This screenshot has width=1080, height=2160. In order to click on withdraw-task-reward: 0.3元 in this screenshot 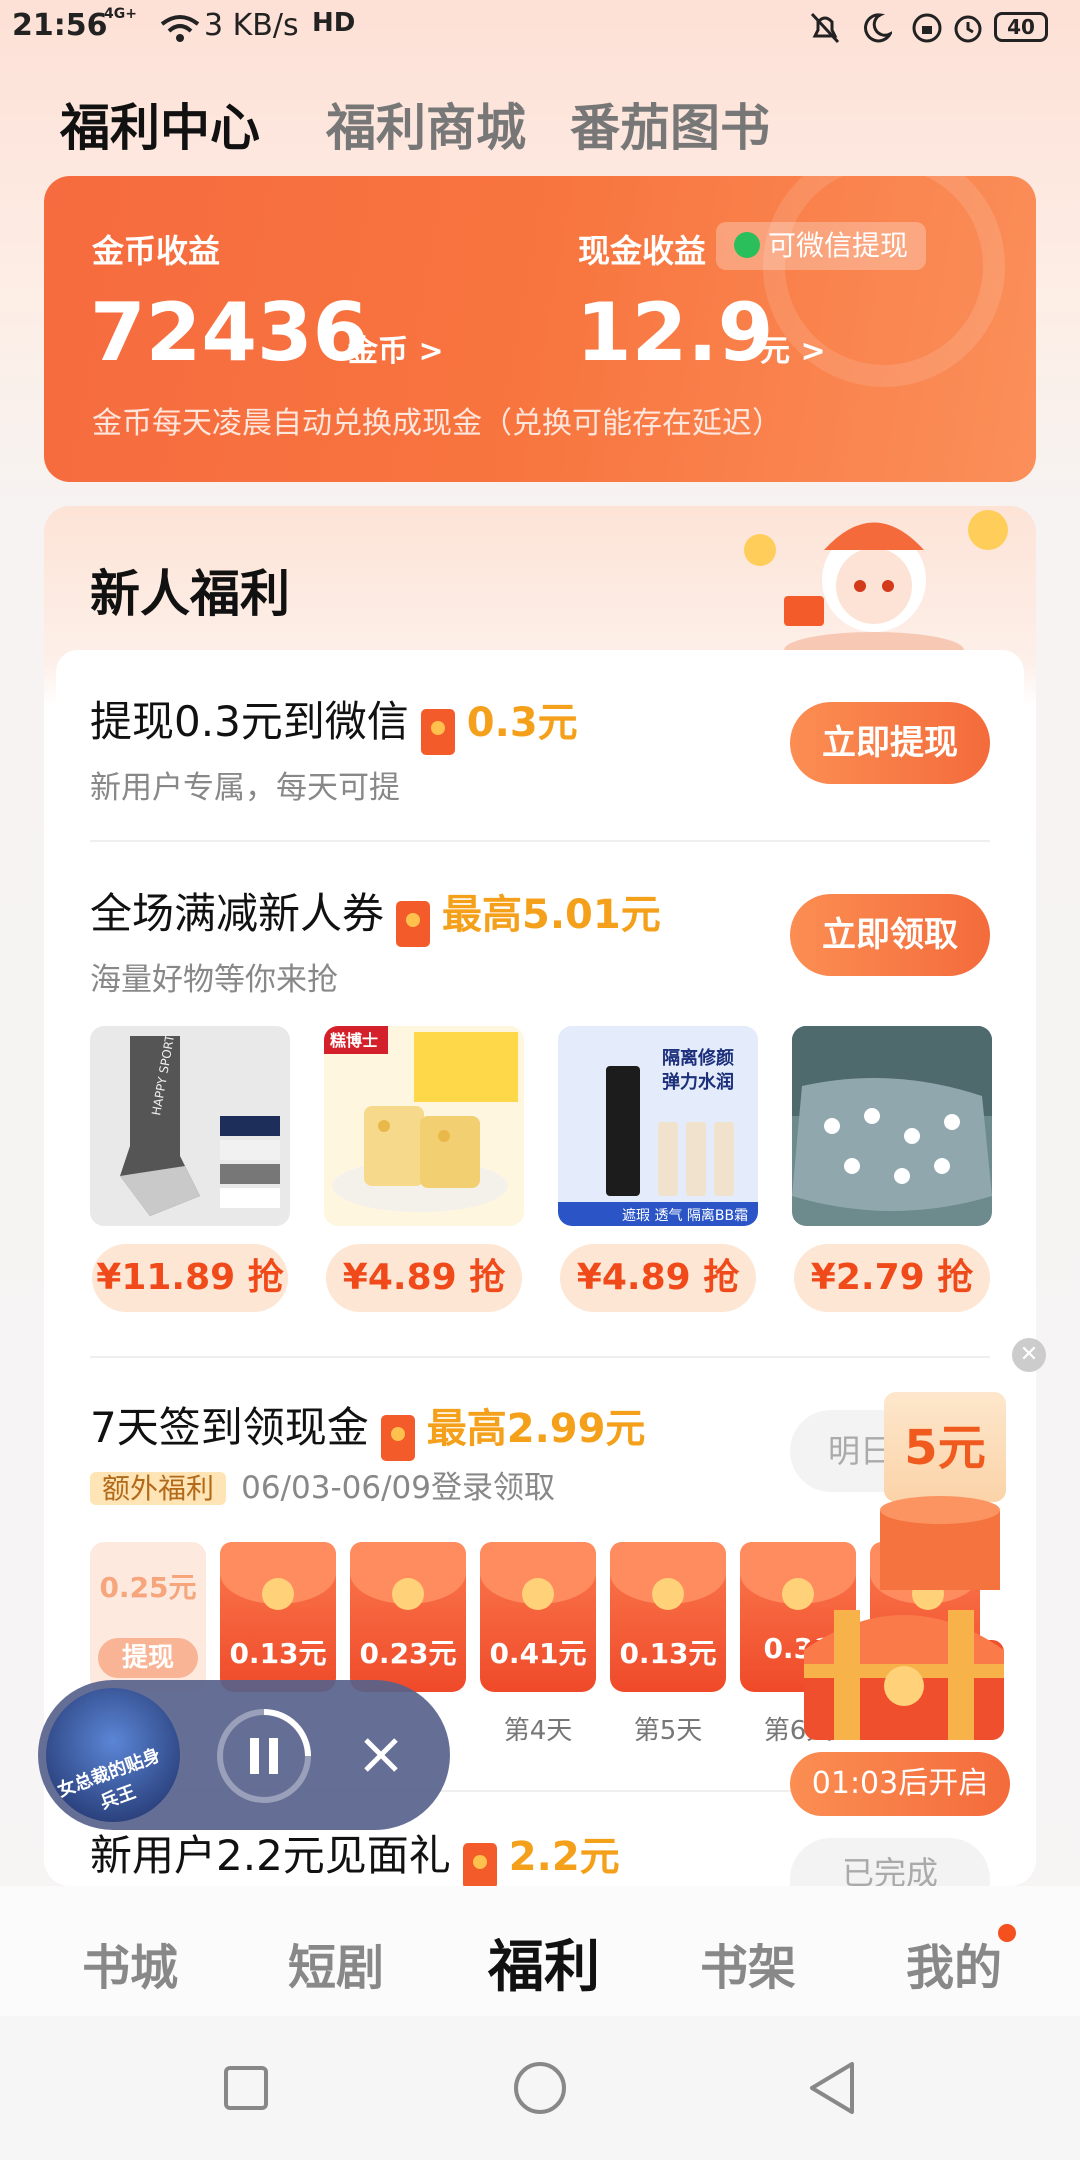, I will do `click(522, 723)`.